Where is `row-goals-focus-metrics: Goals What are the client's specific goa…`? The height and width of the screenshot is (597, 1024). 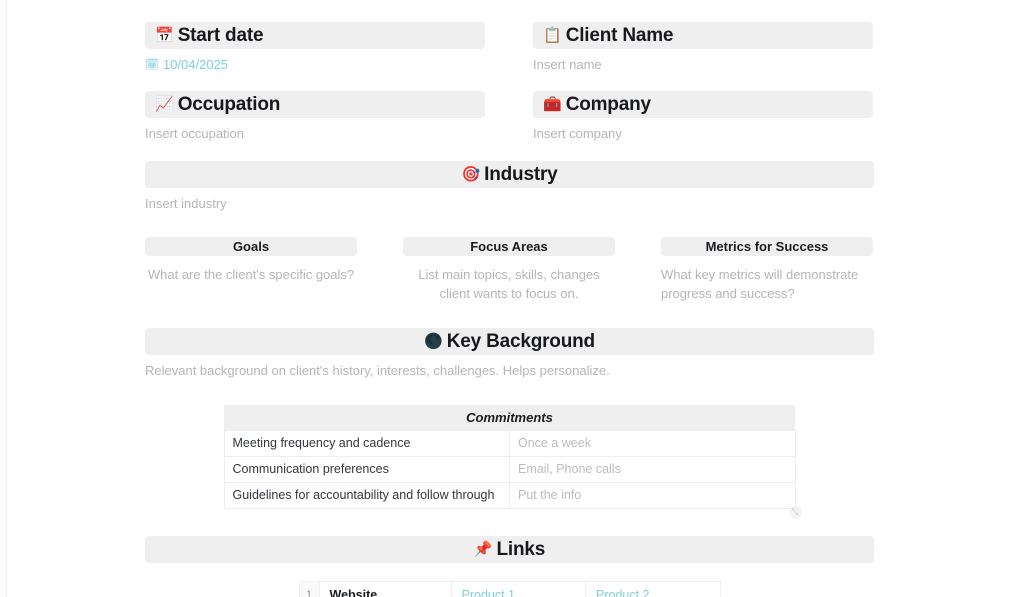
row-goals-focus-metrics: Goals What are the client's specific goa… is located at coordinates (509, 270).